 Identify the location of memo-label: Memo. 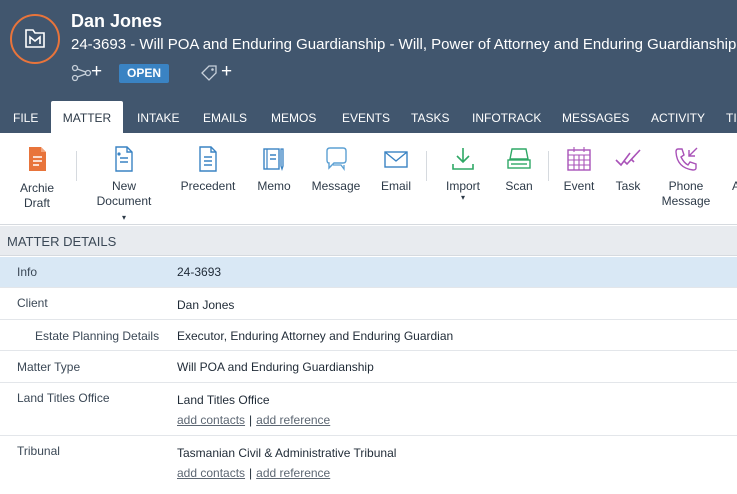
(274, 186).